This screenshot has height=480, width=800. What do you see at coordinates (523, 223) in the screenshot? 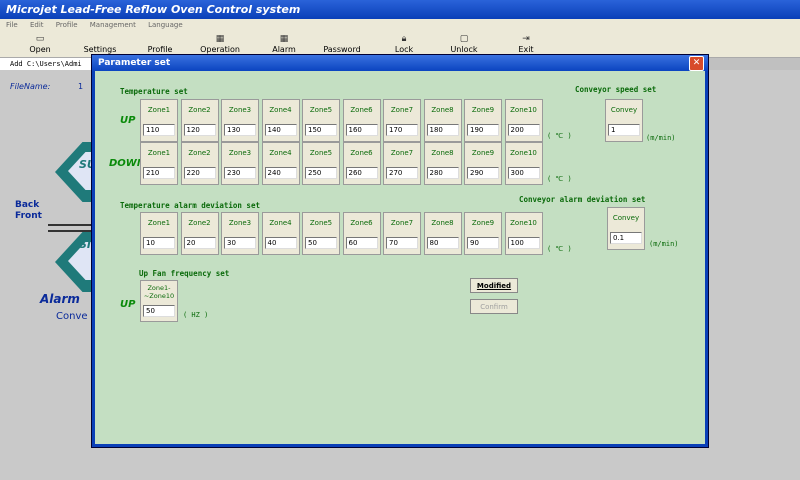
I see `zone-label: Zone10` at bounding box center [523, 223].